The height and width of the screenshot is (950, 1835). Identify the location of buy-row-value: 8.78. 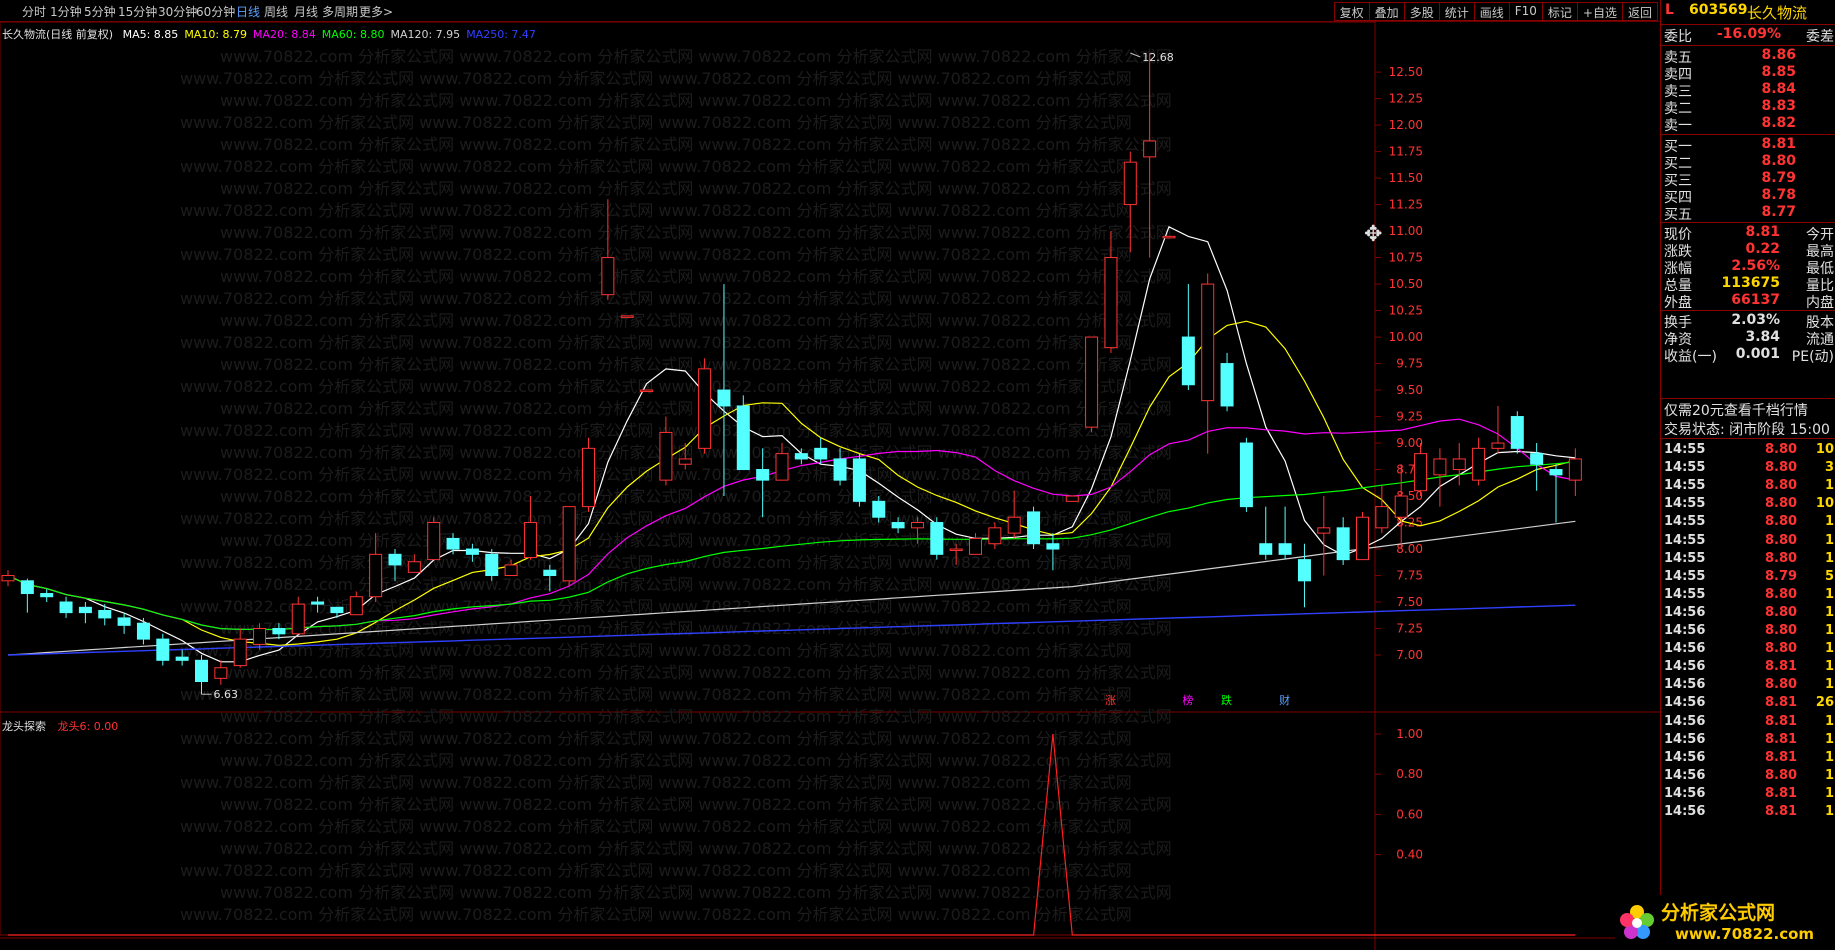
(1778, 195).